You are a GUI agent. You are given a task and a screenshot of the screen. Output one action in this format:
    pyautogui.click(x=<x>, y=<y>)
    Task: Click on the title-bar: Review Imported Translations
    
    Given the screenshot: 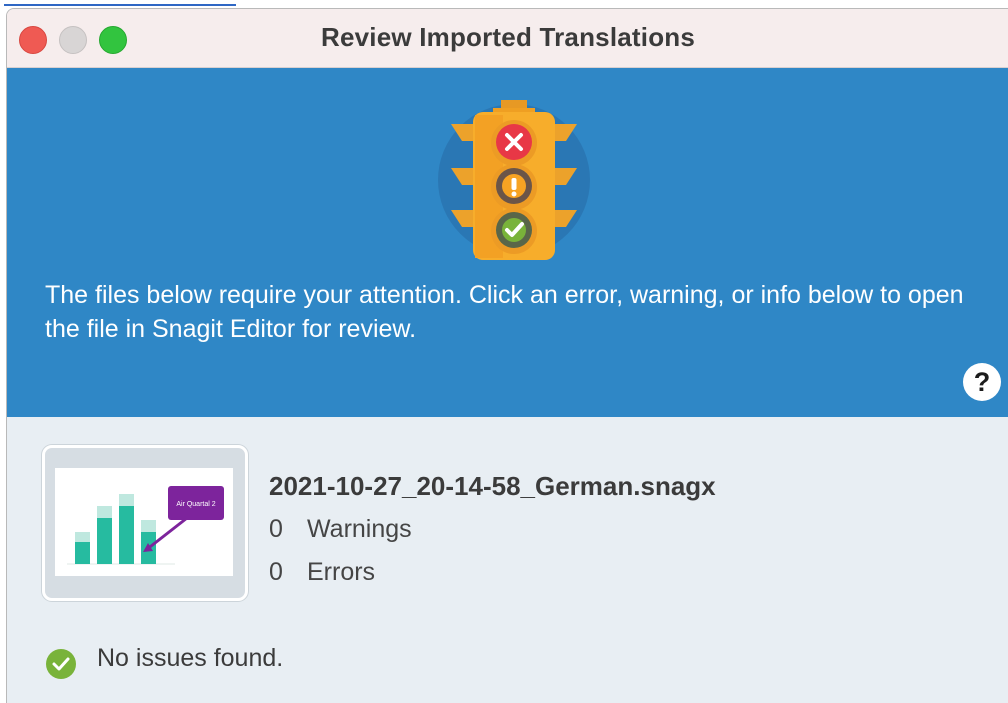 What is the action you would take?
    pyautogui.click(x=507, y=38)
    